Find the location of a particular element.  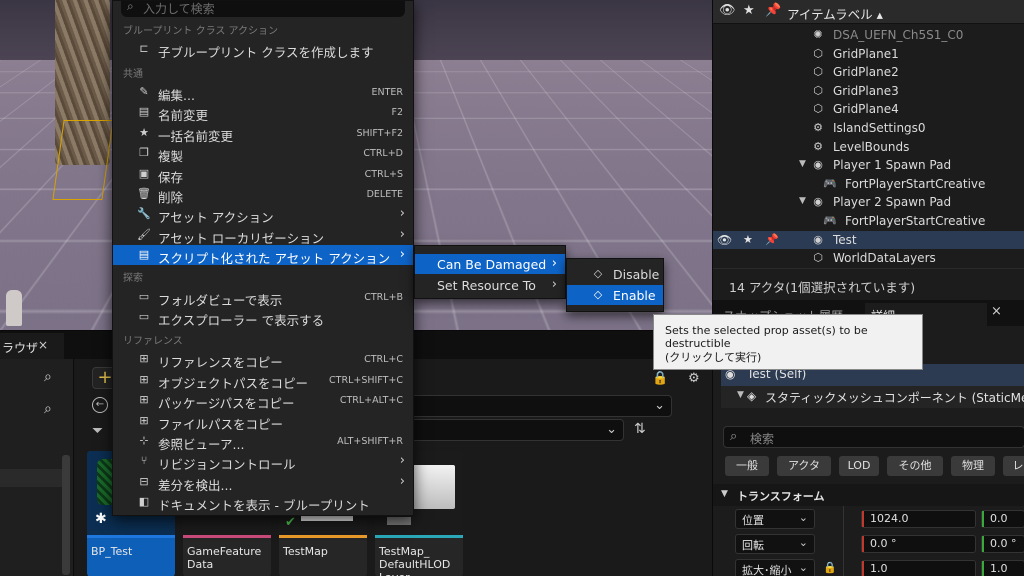

menu-item: ⊟ 差分を検出... › is located at coordinates (263, 482).